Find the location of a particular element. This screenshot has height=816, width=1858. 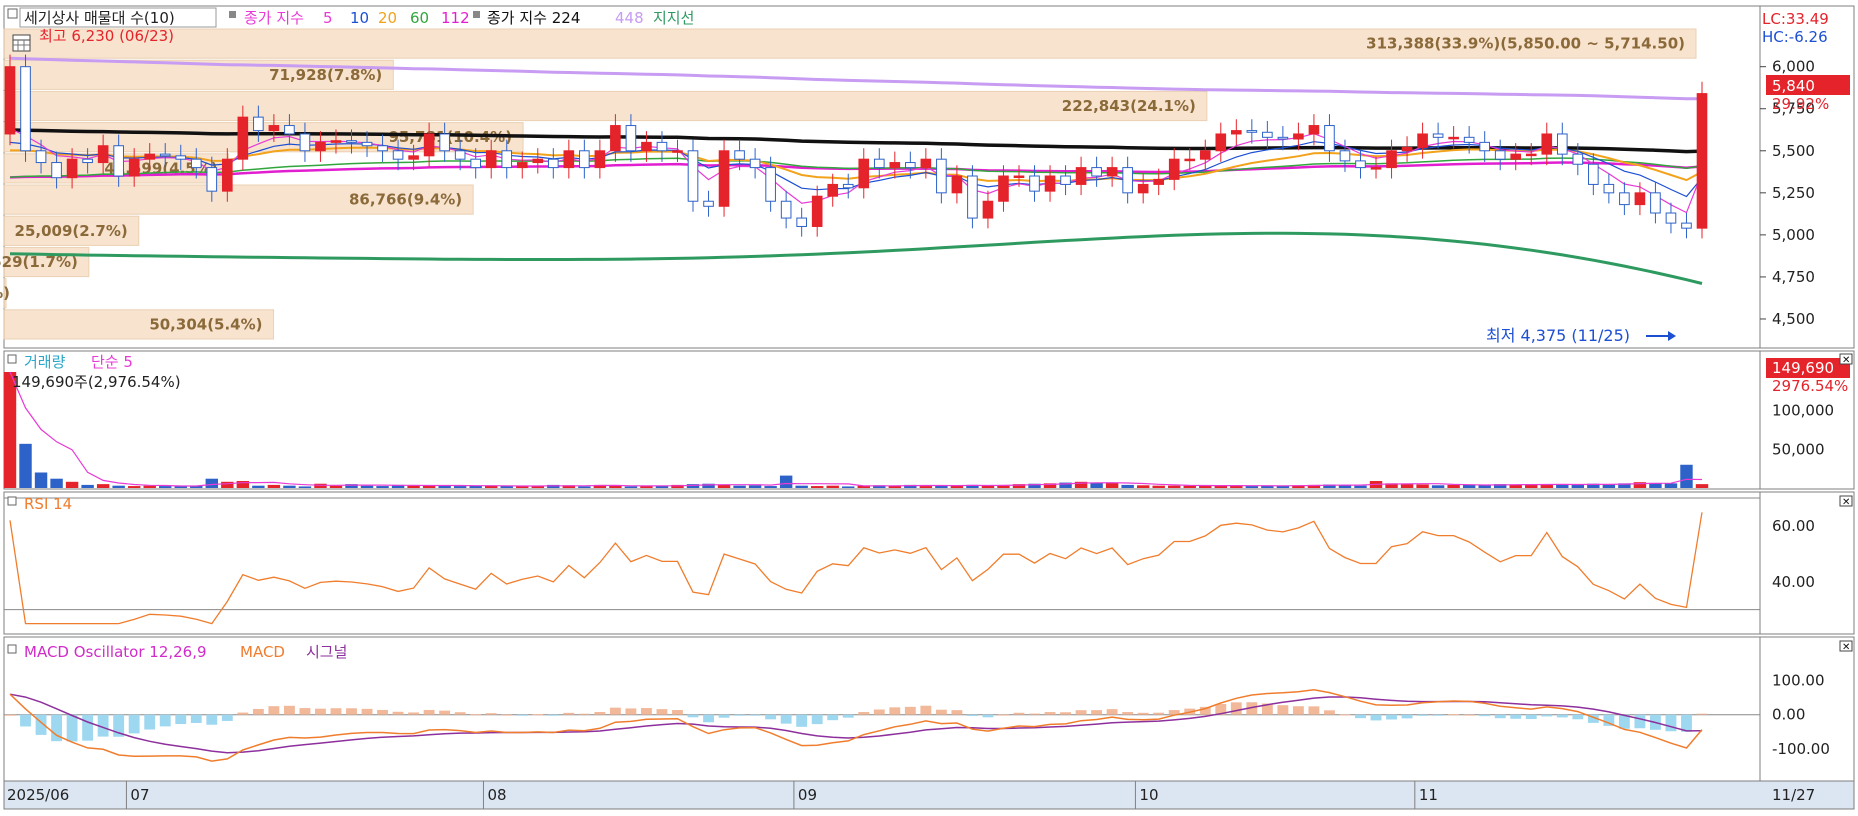

signal-label: 시그널 is located at coordinates (326, 652).